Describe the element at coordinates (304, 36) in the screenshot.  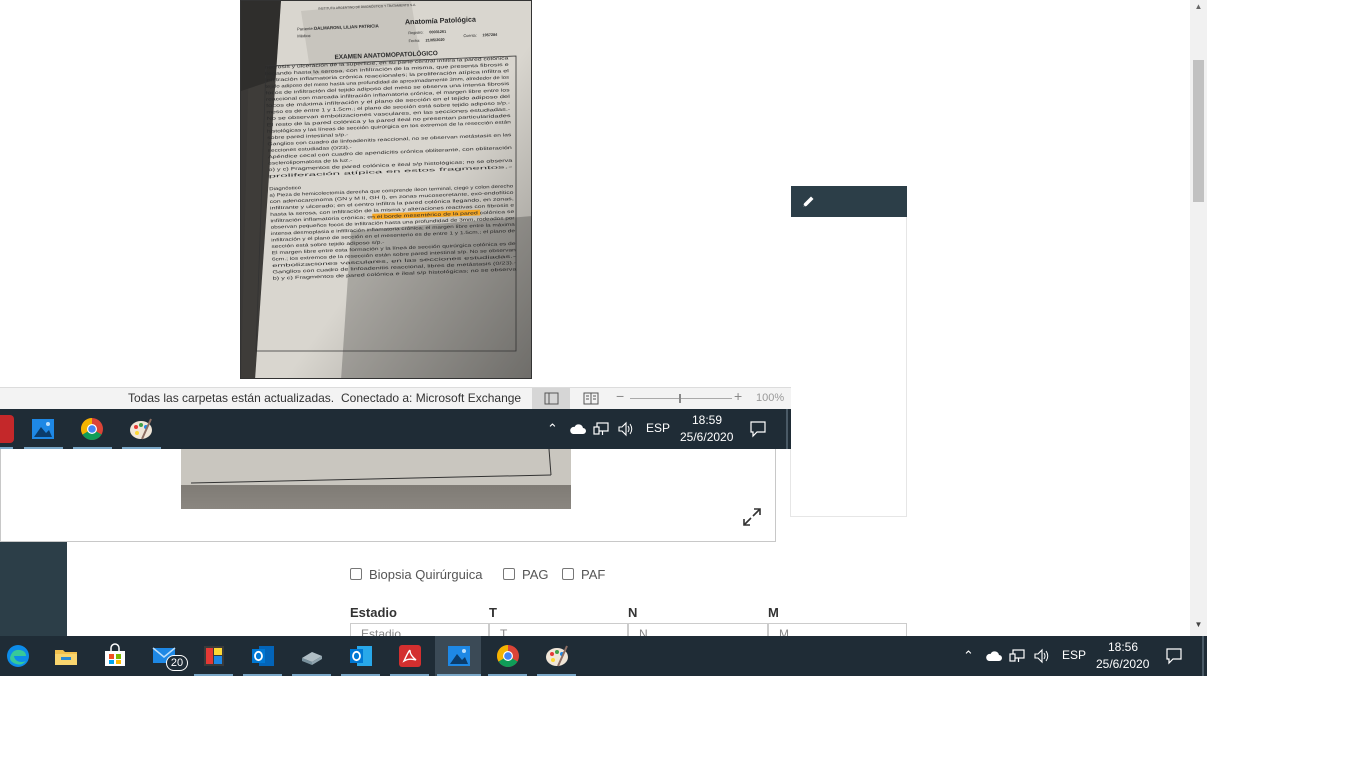
I see `document-doctor-label: Médico:` at that location.